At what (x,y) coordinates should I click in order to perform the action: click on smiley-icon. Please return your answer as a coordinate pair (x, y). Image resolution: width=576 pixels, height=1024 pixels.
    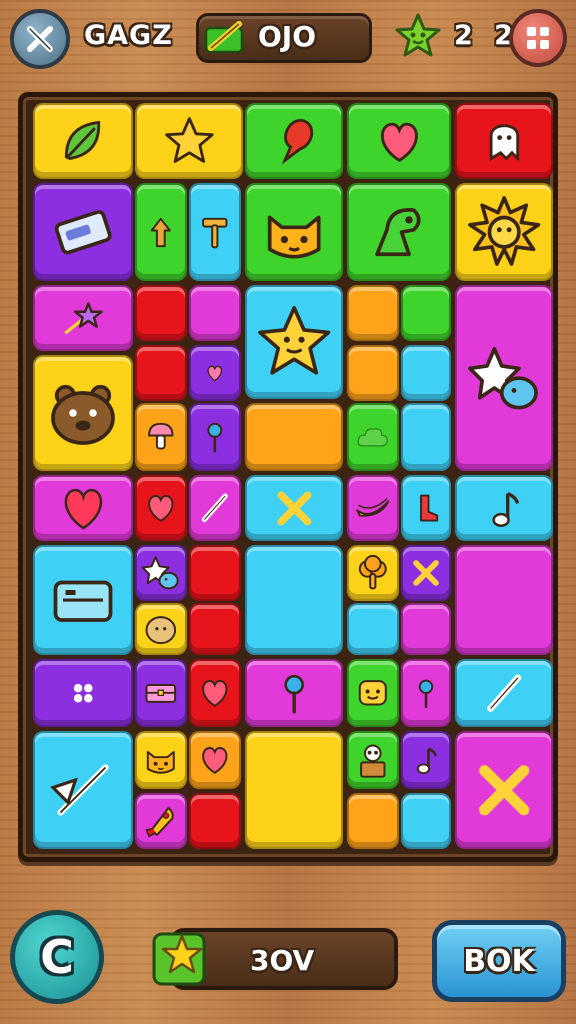
    Looking at the image, I should click on (373, 693).